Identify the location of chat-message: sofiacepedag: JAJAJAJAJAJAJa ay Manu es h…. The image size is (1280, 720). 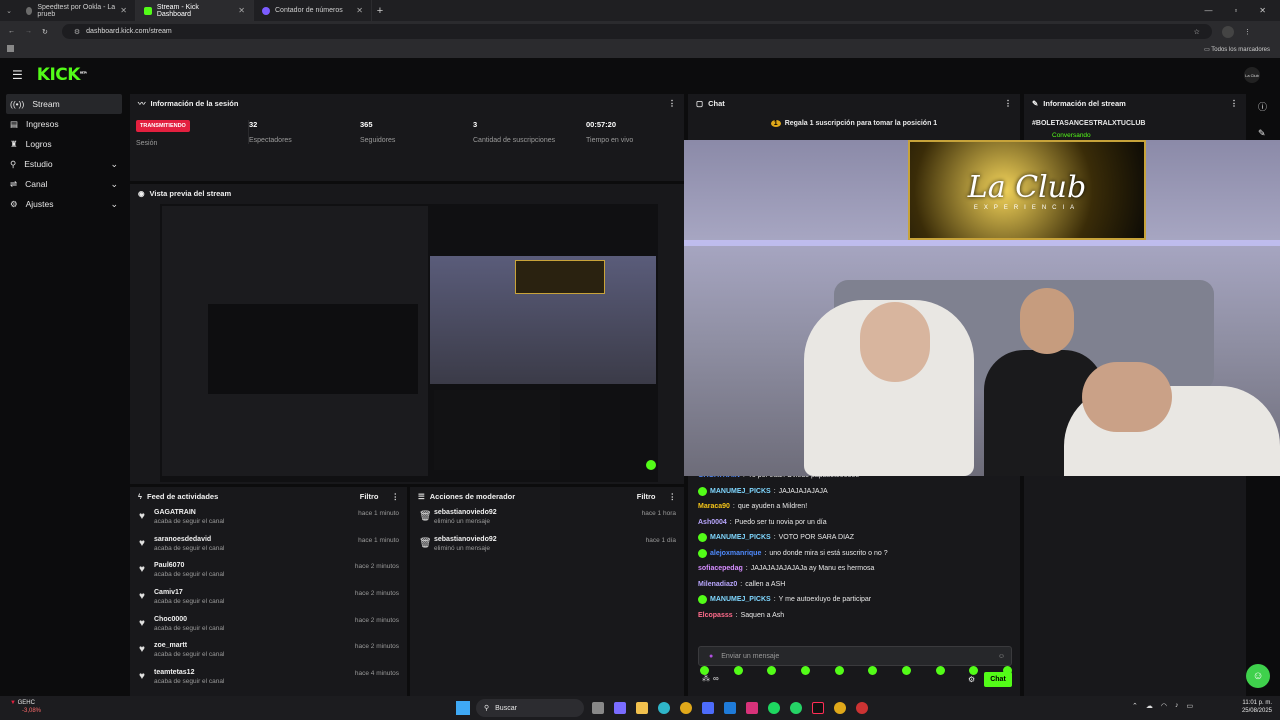
(854, 569).